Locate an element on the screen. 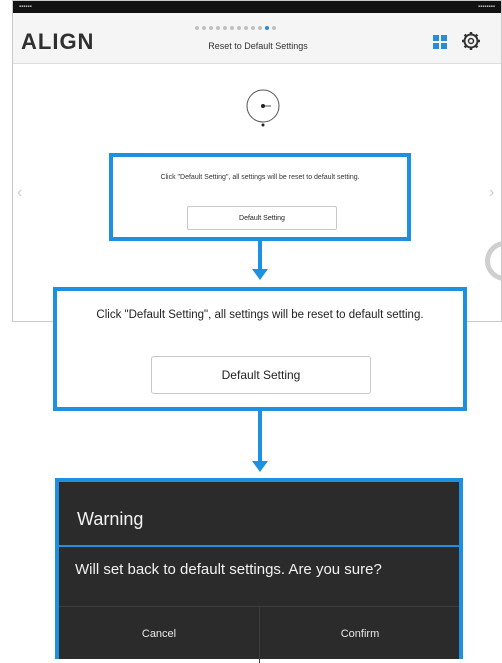 This screenshot has height=663, width=502. gear-icon is located at coordinates (471, 41).